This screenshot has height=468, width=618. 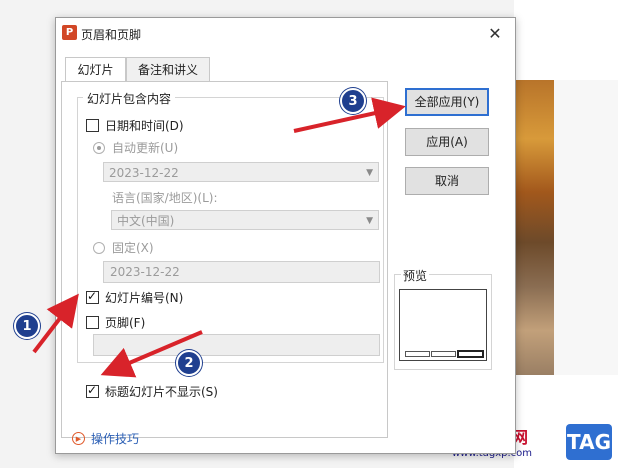 I want to click on hide-on-title-checkbox, so click(x=92, y=390).